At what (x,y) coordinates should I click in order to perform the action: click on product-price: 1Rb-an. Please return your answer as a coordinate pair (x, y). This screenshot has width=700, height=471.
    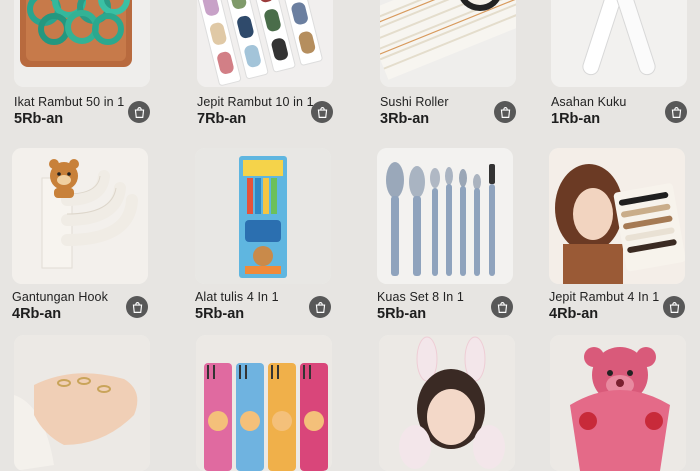
    Looking at the image, I should click on (576, 119).